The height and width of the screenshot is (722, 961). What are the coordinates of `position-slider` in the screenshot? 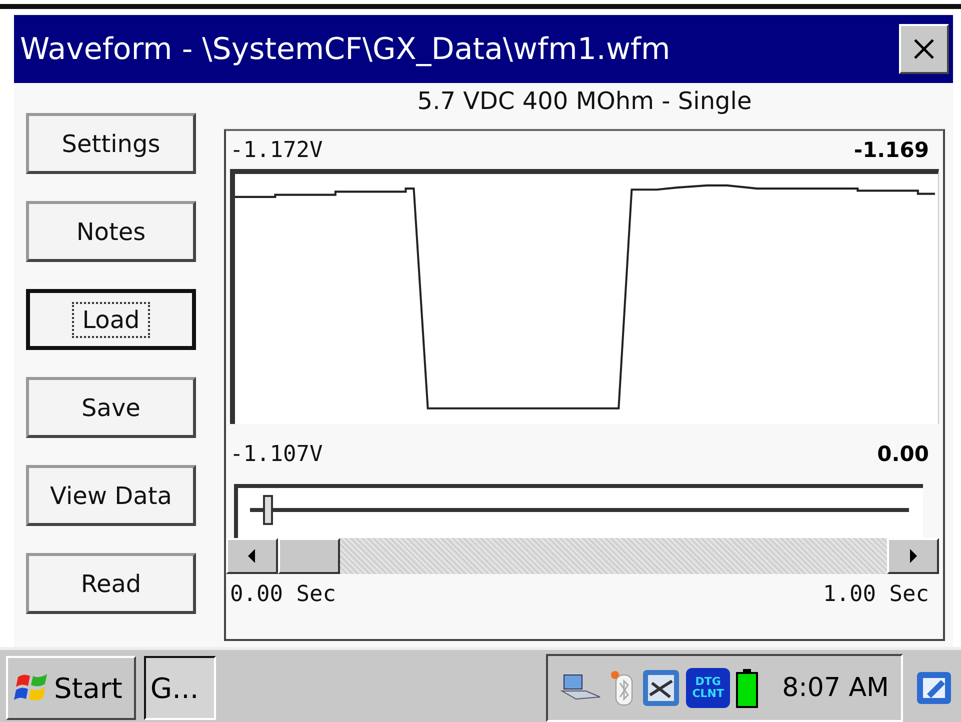 It's located at (579, 510).